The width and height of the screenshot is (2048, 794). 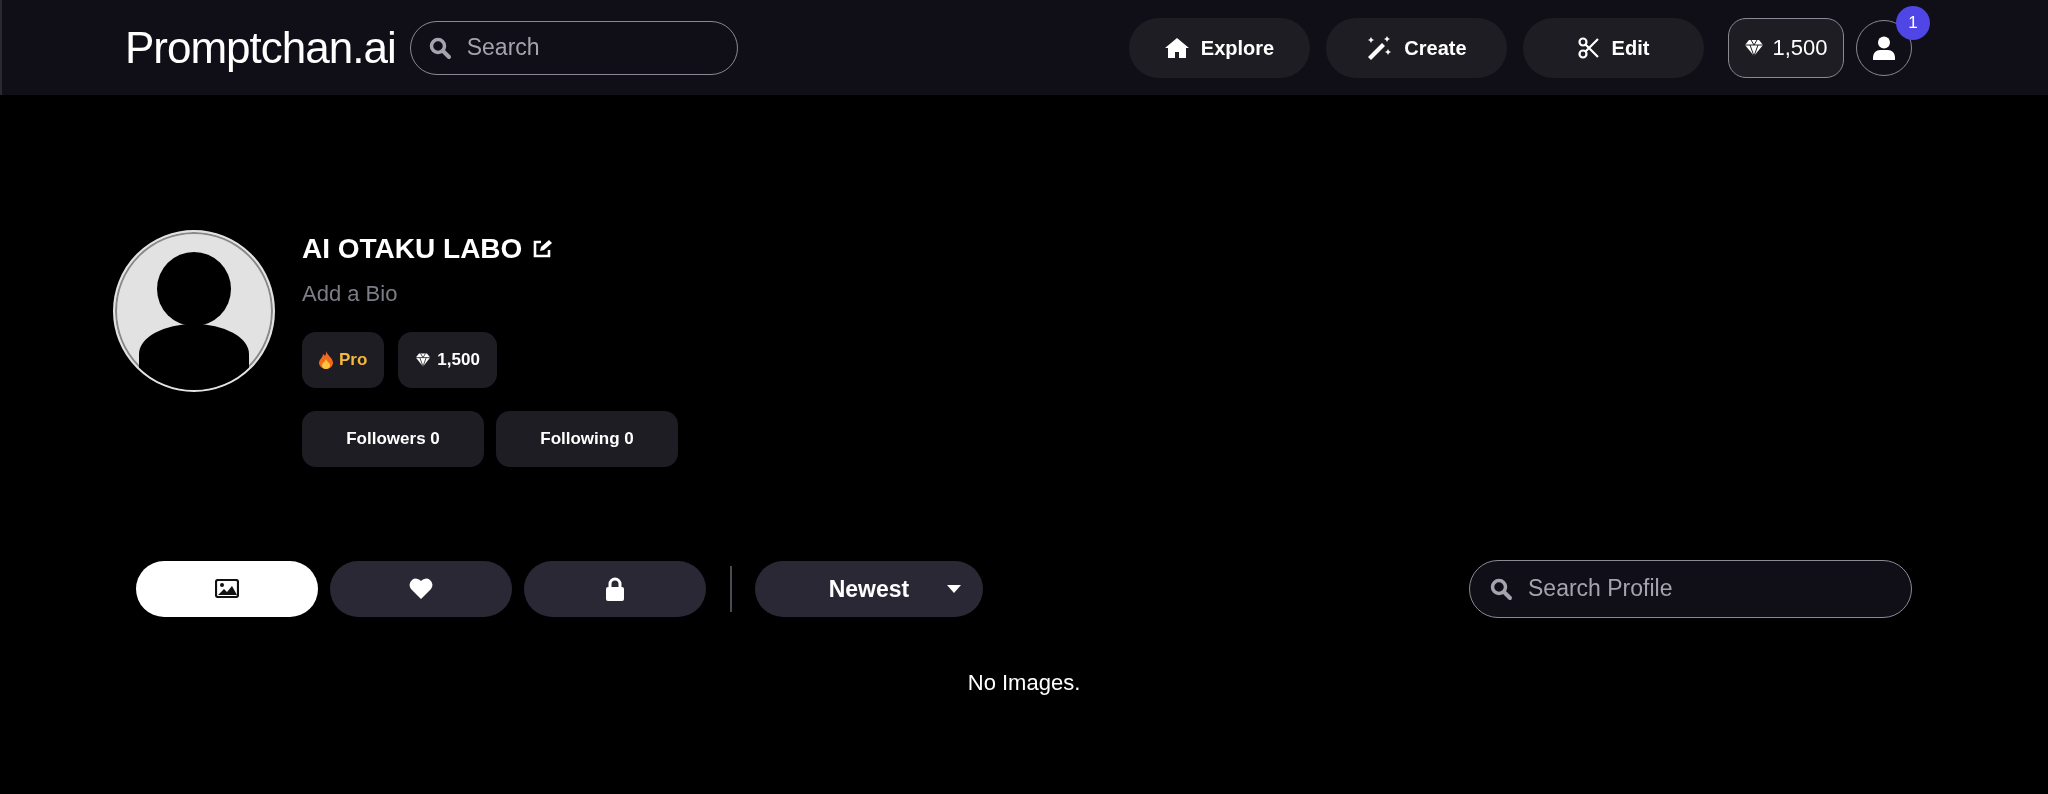 I want to click on user-icon, so click(x=1884, y=47).